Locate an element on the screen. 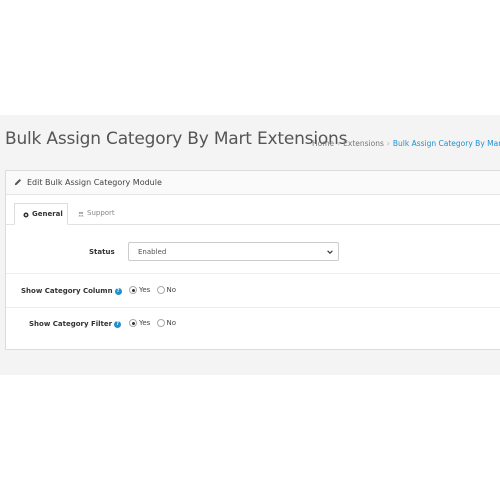 This screenshot has width=500, height=500. status-row: Status Enabled is located at coordinates (253, 249).